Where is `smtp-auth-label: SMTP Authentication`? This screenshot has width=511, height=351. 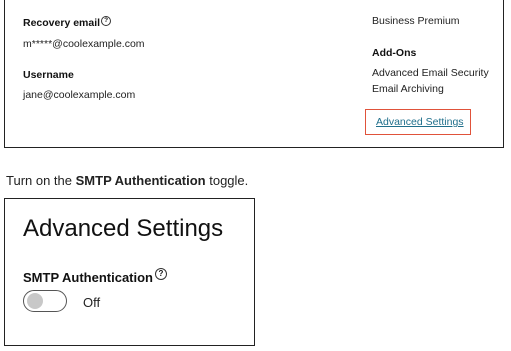
smtp-auth-label: SMTP Authentication is located at coordinates (88, 277).